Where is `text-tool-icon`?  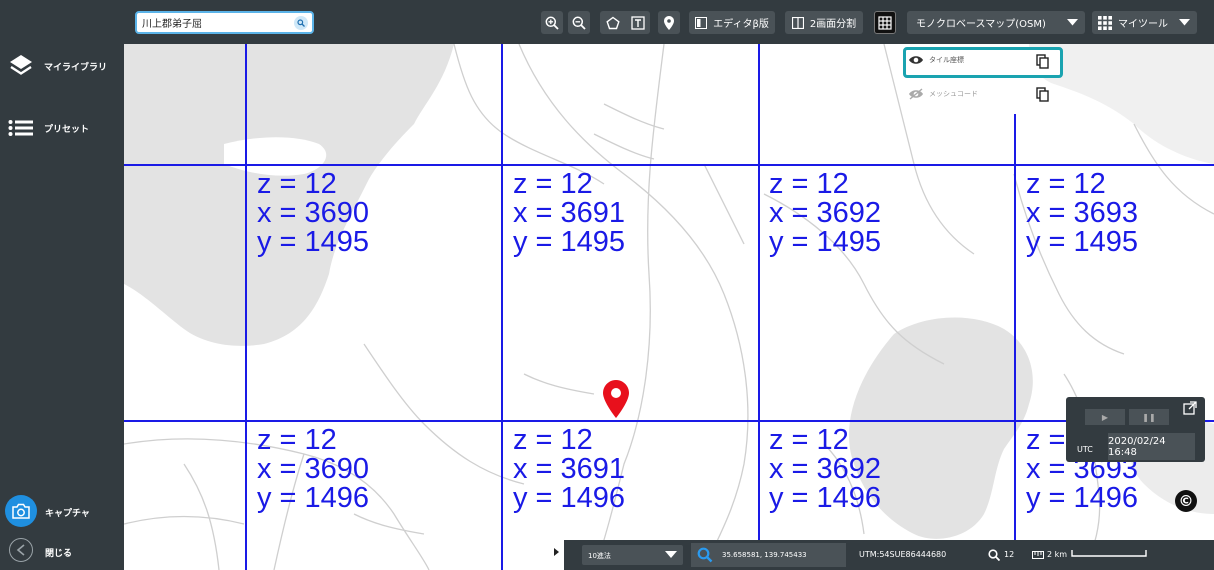 text-tool-icon is located at coordinates (637, 22).